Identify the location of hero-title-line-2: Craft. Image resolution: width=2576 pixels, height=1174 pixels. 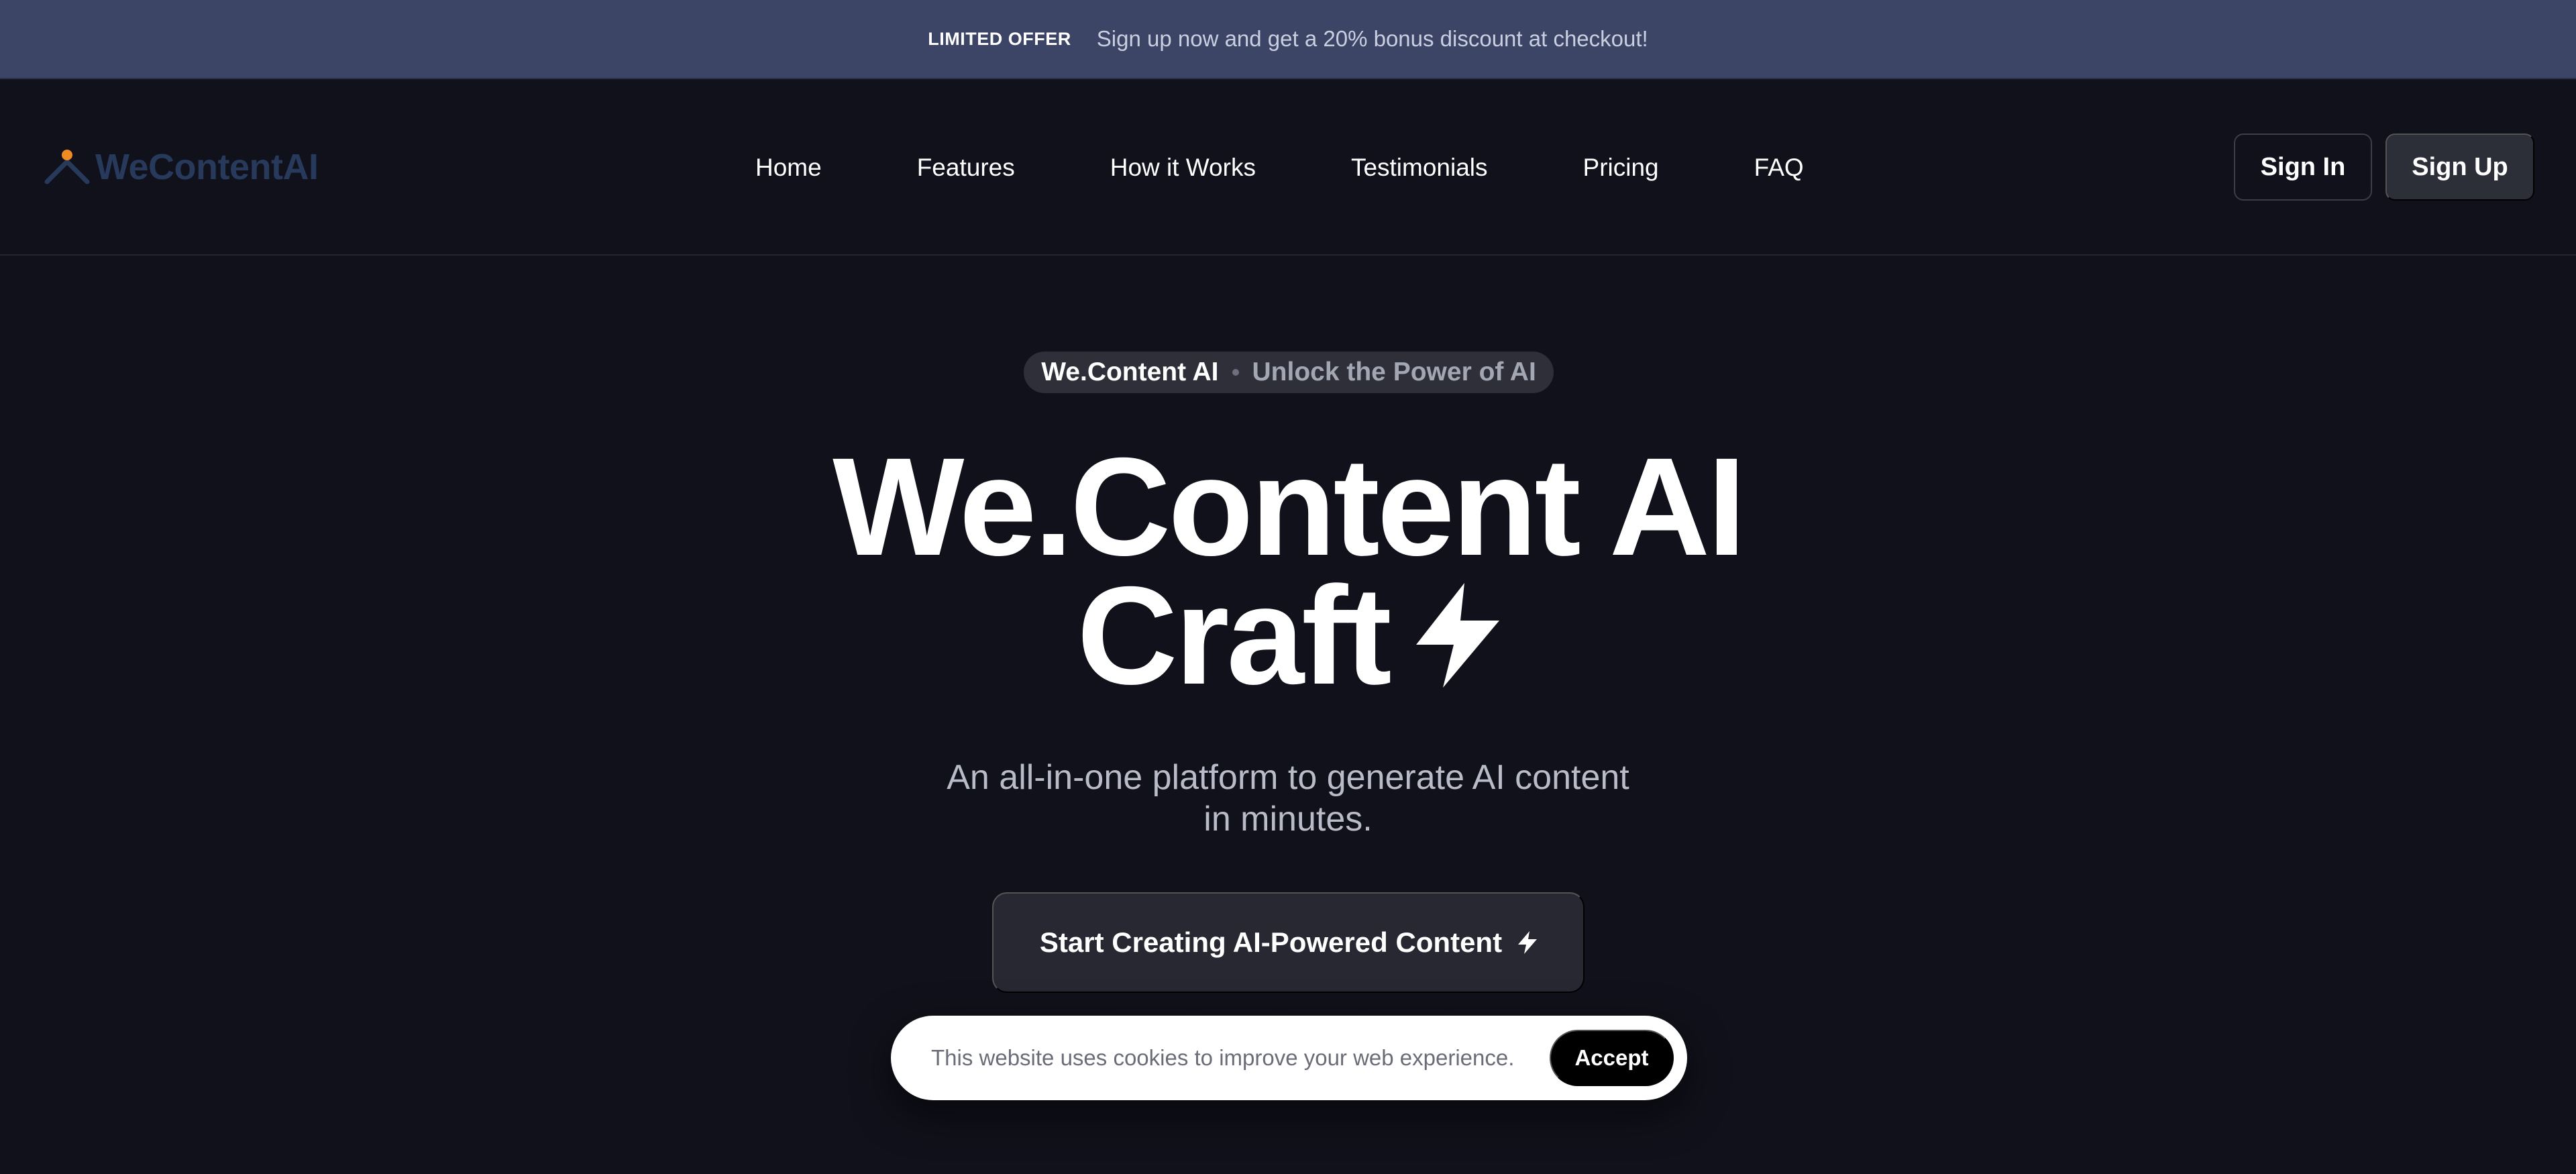
(1234, 636).